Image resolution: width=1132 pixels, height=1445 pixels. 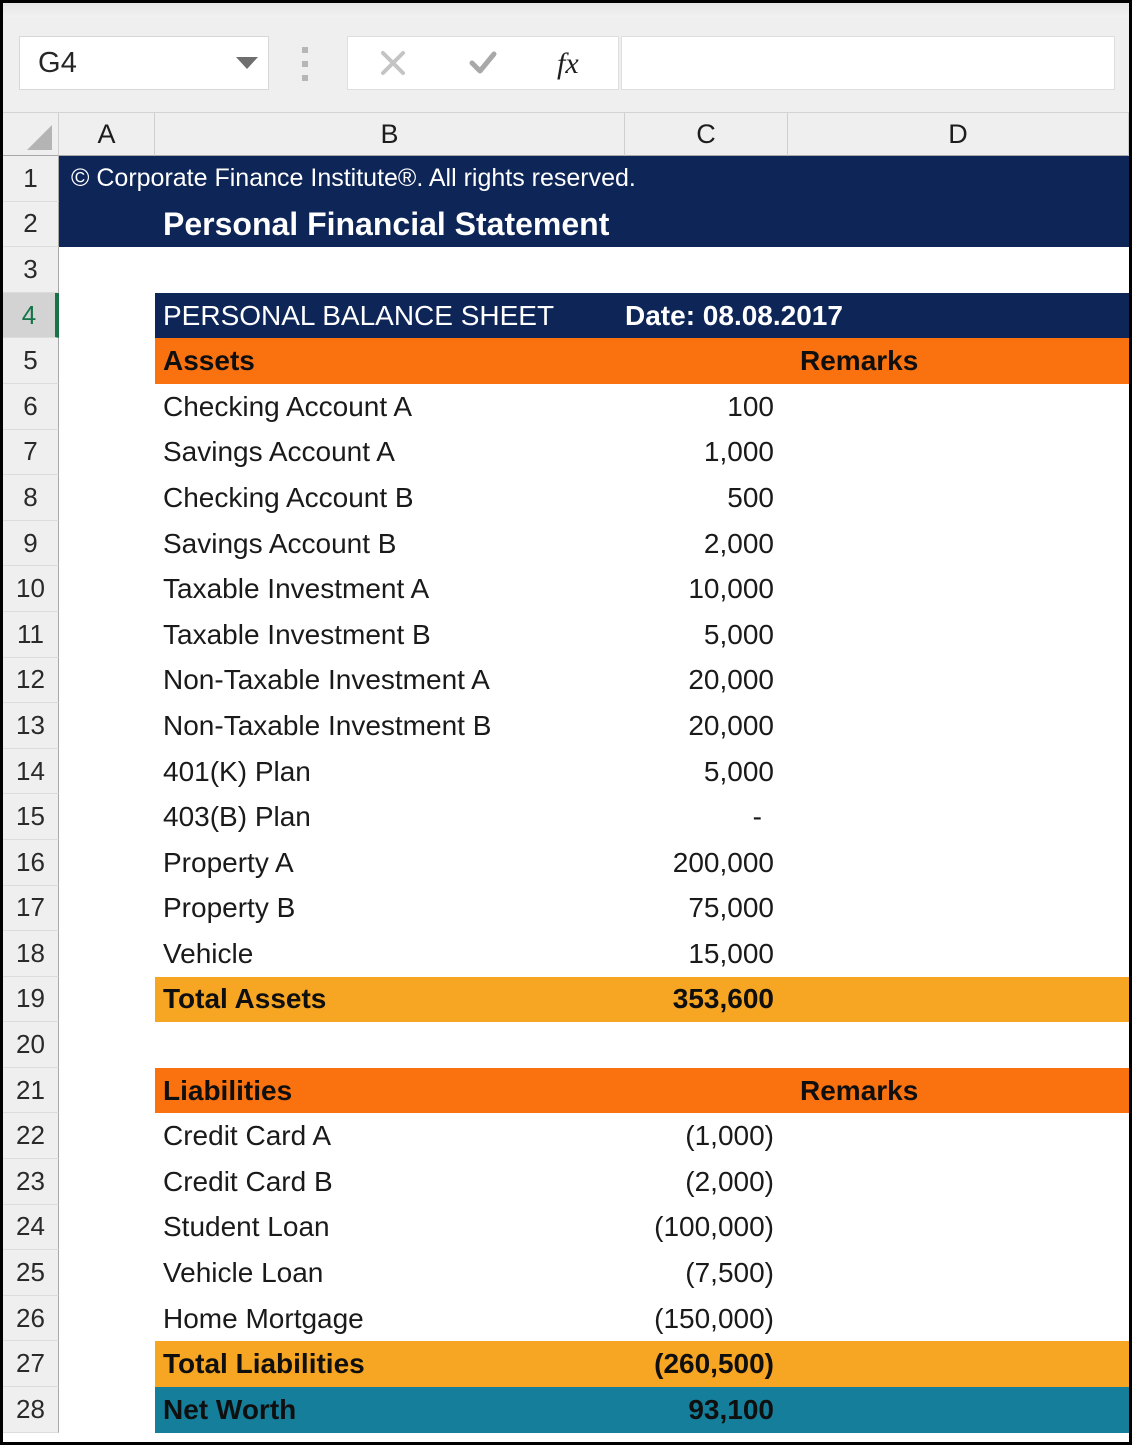 What do you see at coordinates (390, 1136) in the screenshot?
I see `liability-label: Credit Card A` at bounding box center [390, 1136].